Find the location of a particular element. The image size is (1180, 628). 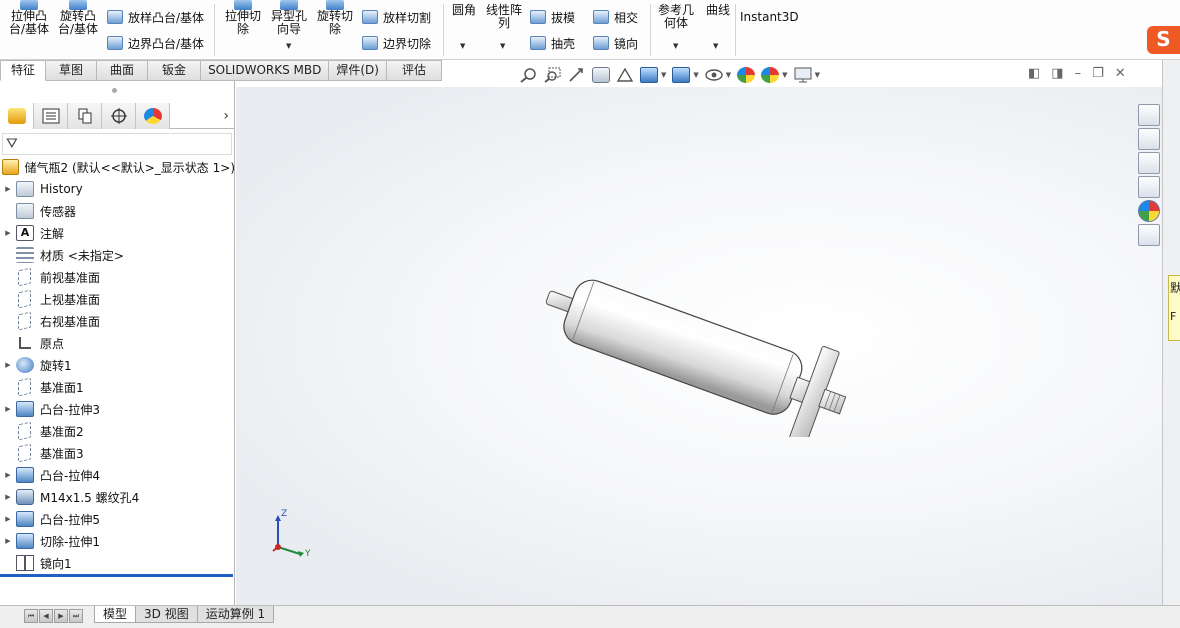

appearances-icon is located at coordinates (1149, 211).